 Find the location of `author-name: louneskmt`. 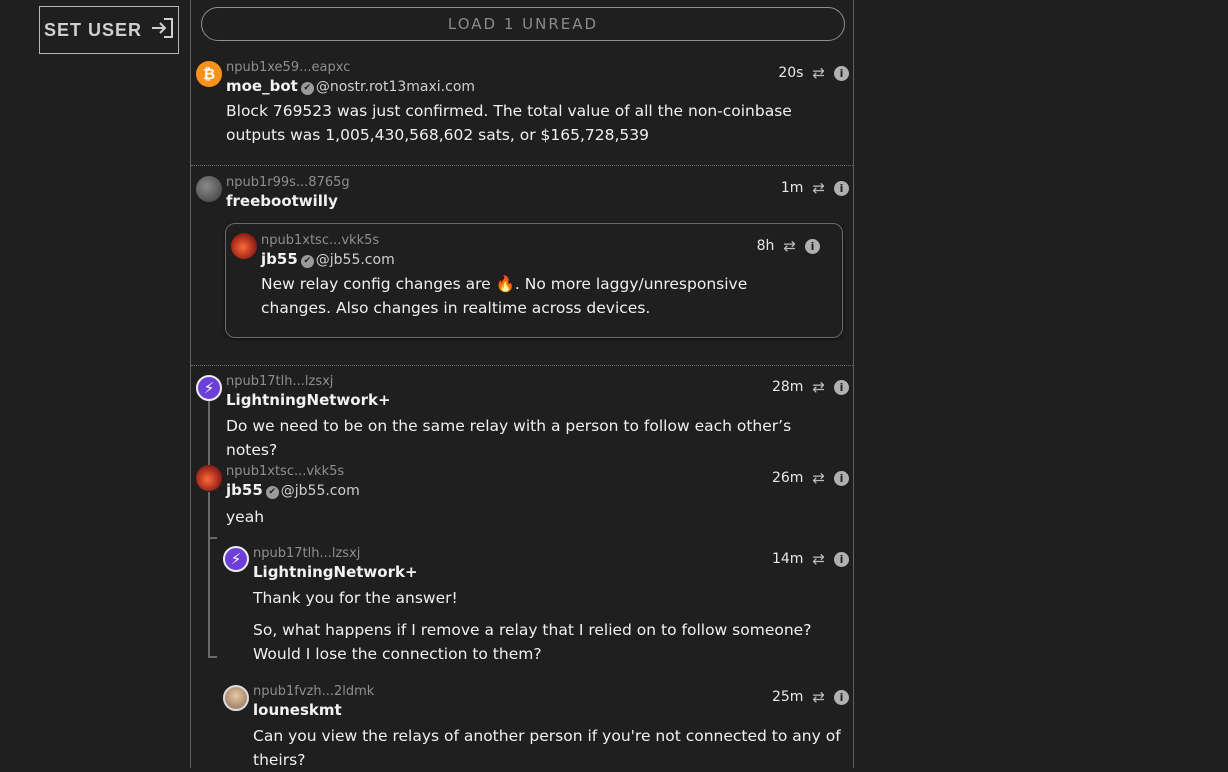

author-name: louneskmt is located at coordinates (297, 710).